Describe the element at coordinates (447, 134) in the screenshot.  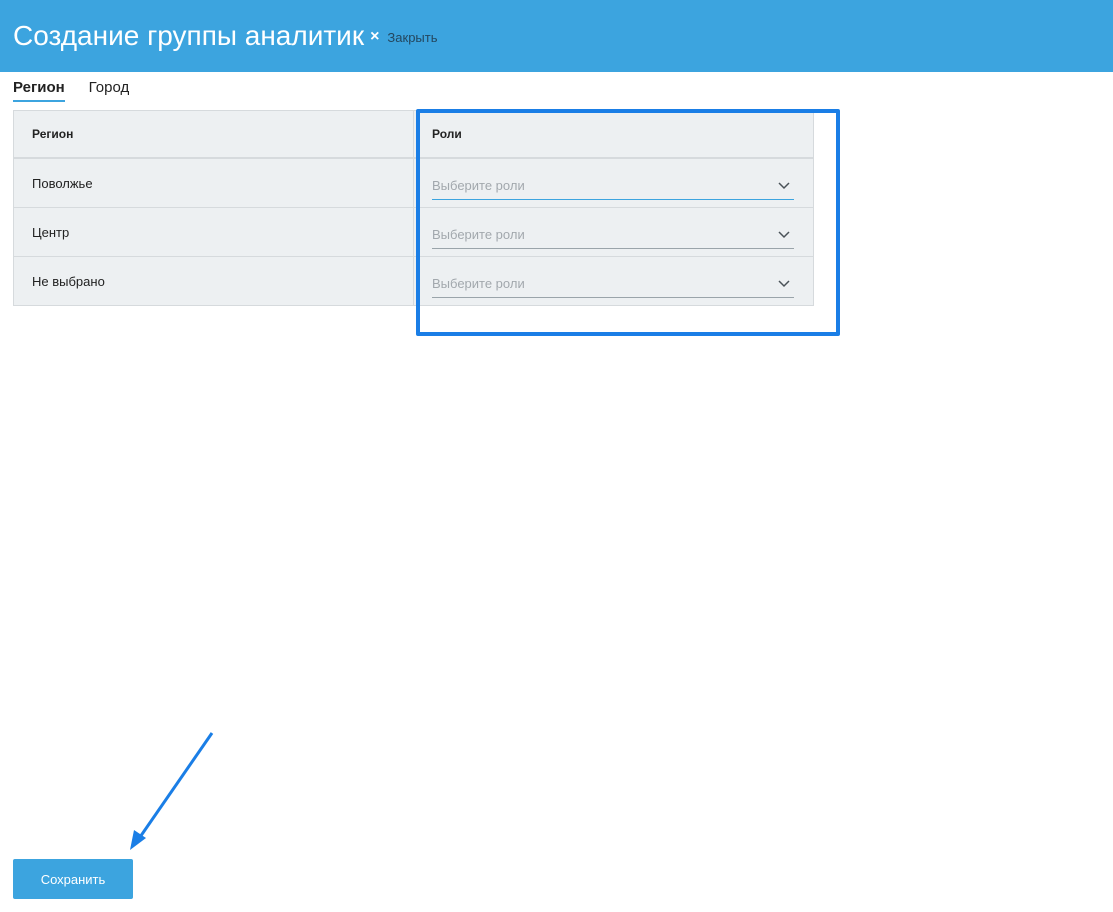
I see `column-header-roles: Роли` at that location.